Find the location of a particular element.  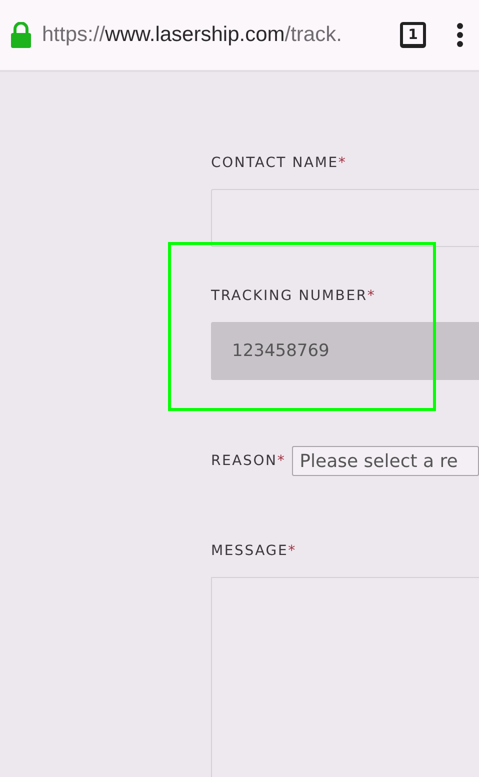

tab-count-button: 1 is located at coordinates (413, 35).